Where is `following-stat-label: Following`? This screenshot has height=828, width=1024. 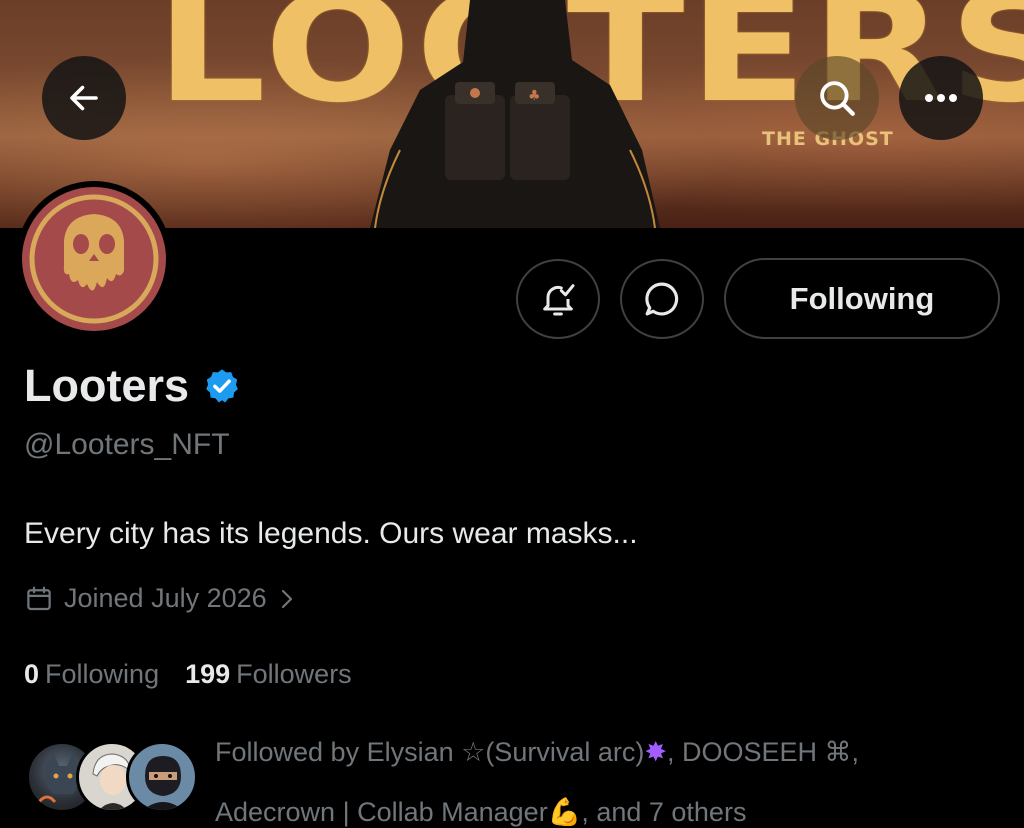
following-stat-label: Following is located at coordinates (102, 674).